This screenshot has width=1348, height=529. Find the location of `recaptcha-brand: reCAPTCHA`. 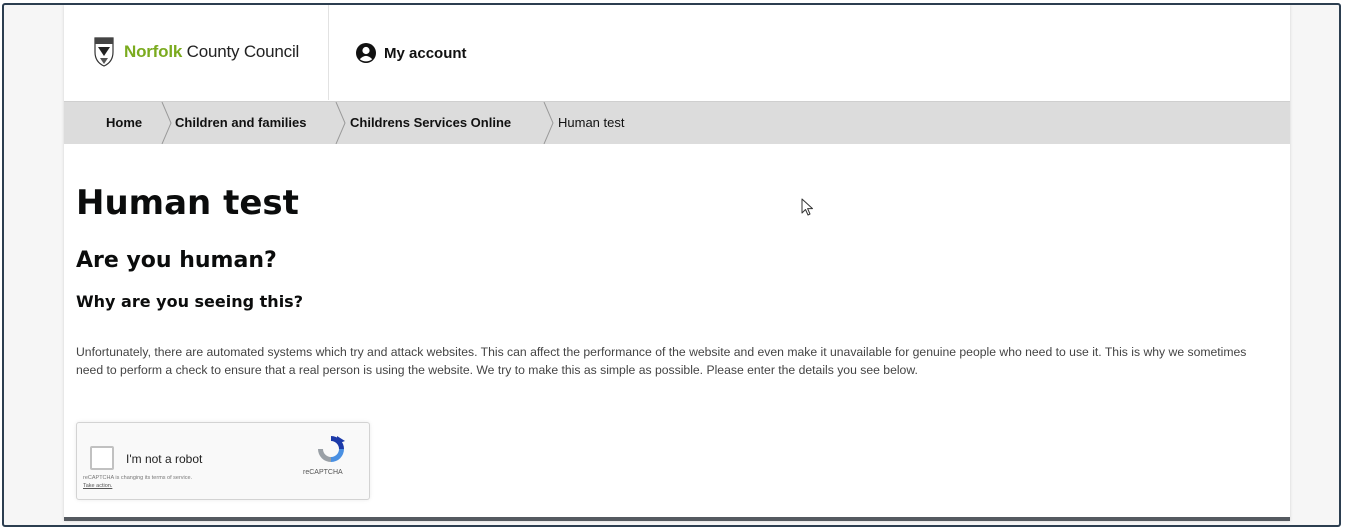

recaptcha-brand: reCAPTCHA is located at coordinates (323, 472).